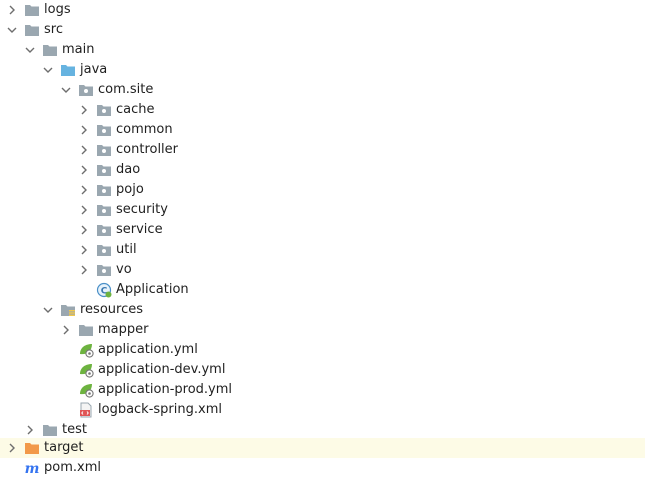  I want to click on tree-item-label: service, so click(139, 229).